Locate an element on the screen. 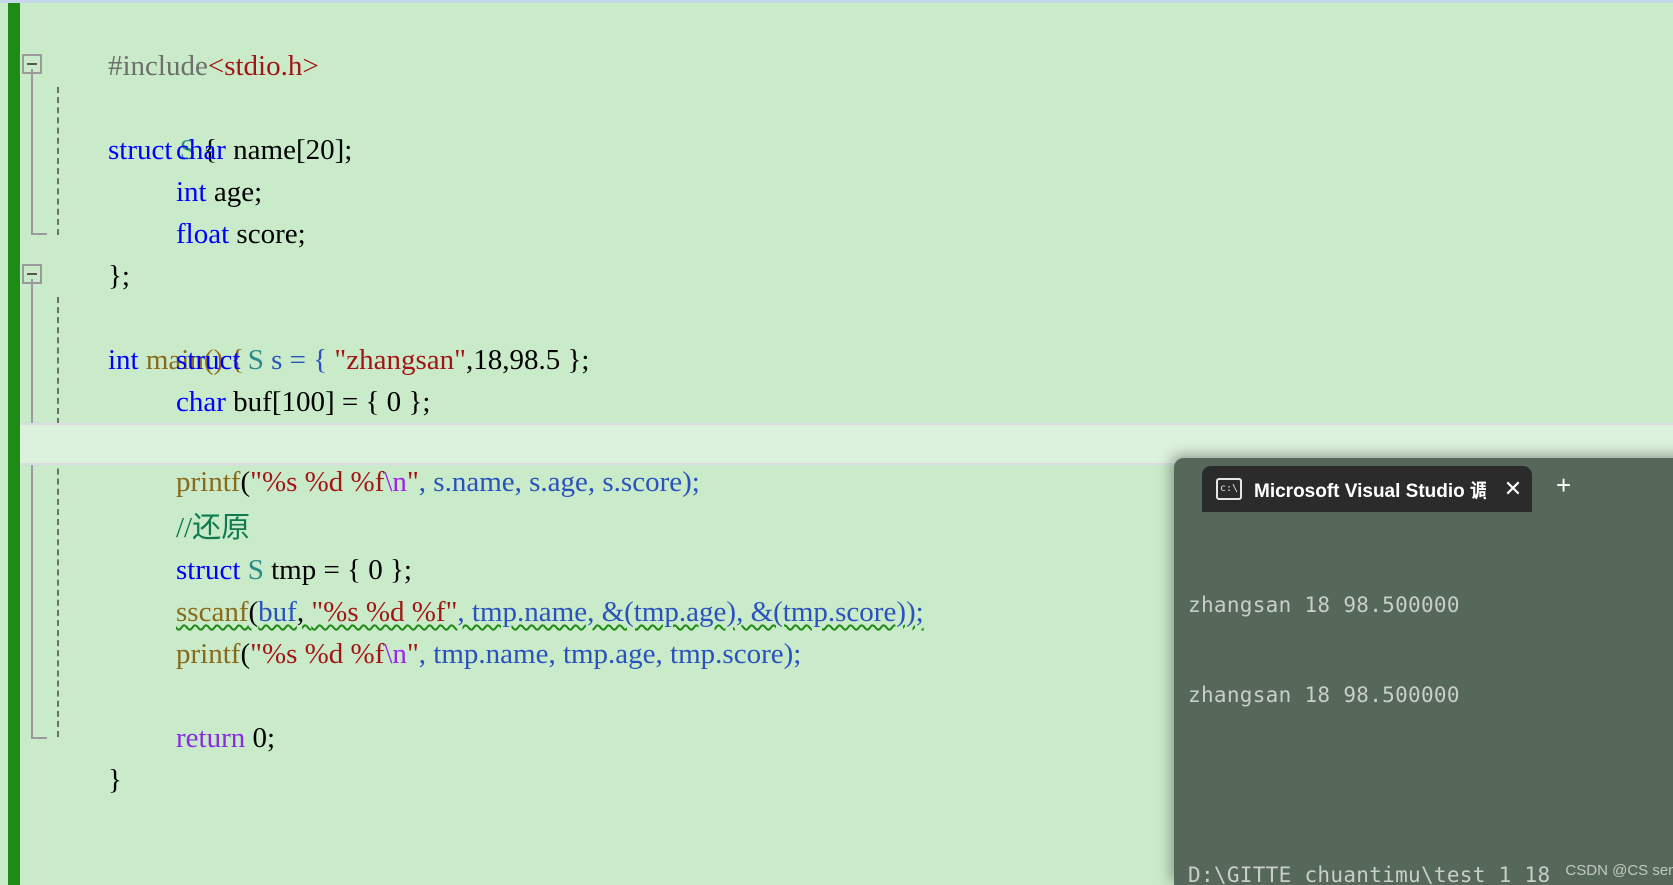 The height and width of the screenshot is (885, 1673). console-icon is located at coordinates (1229, 489).